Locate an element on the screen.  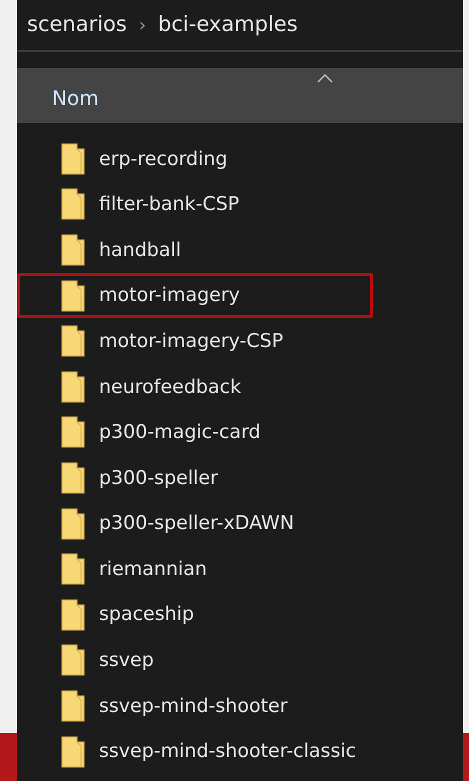
folder-row: filter-bank-CSP is located at coordinates (195, 205).